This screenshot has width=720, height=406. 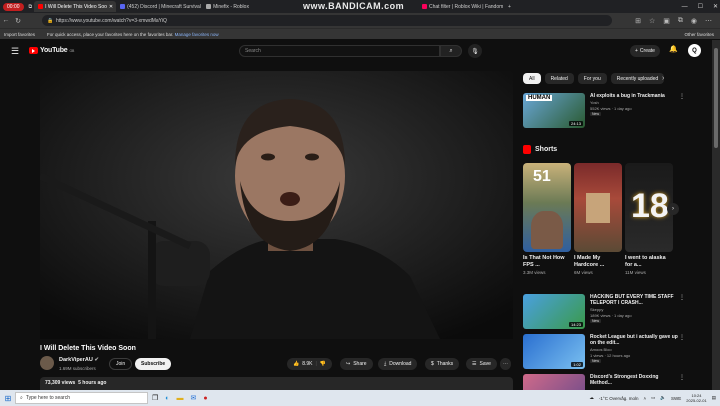 What do you see at coordinates (638, 21) in the screenshot?
I see `split-screen-icon: ⊞` at bounding box center [638, 21].